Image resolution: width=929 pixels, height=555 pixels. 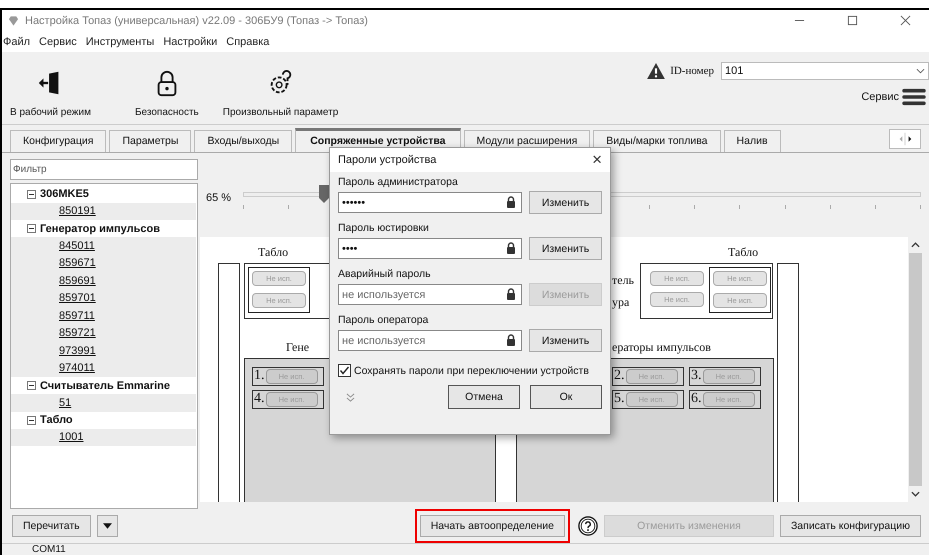 What do you see at coordinates (825, 71) in the screenshot?
I see `id-dropdown: 101` at bounding box center [825, 71].